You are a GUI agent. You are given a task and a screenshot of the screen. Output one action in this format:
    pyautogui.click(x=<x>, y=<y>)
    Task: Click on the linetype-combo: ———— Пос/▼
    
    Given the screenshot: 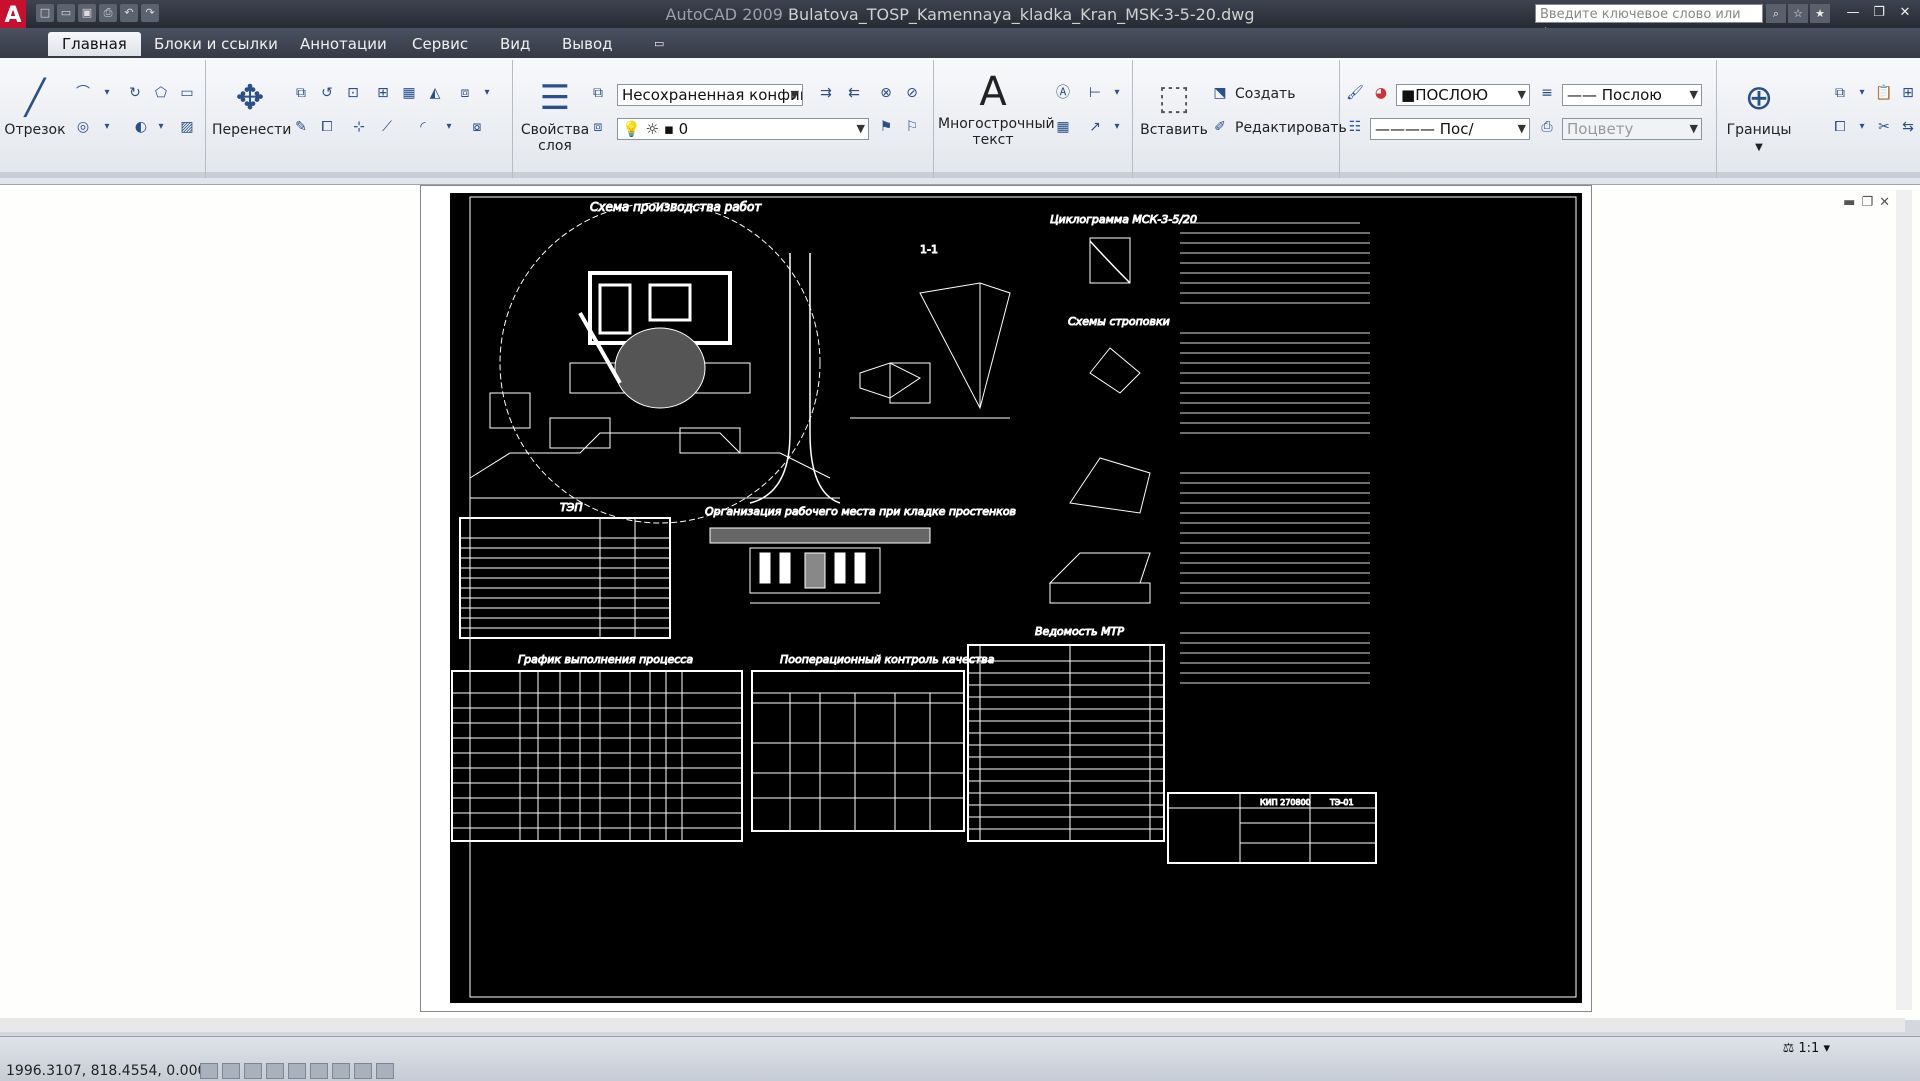 What is the action you would take?
    pyautogui.click(x=1450, y=129)
    